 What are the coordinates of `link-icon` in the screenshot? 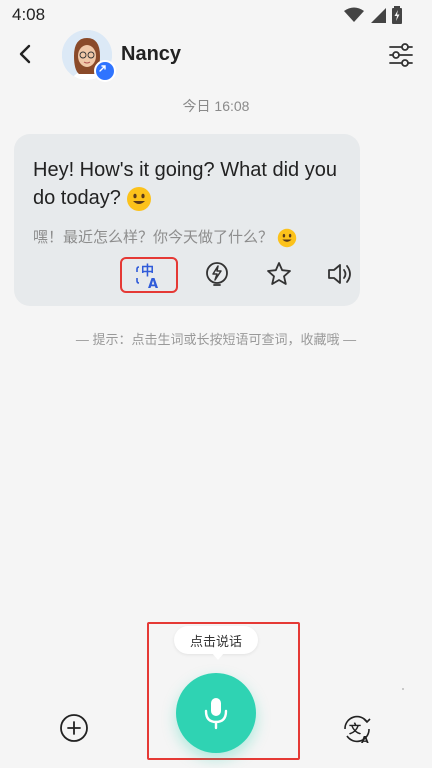 It's located at (102, 68).